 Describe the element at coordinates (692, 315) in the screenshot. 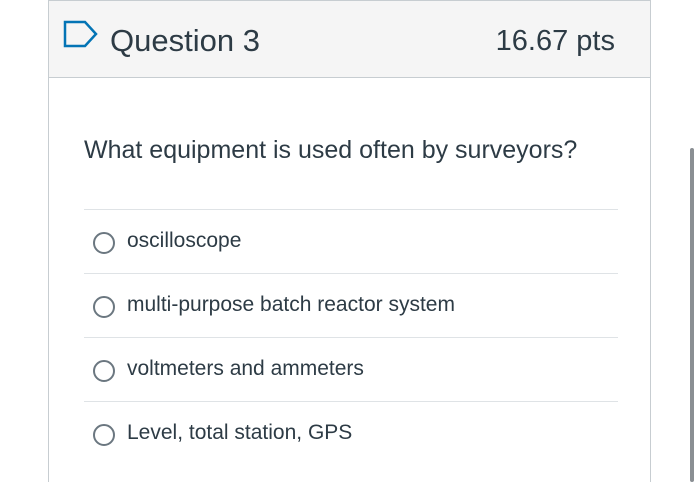

I see `scrollbar` at that location.